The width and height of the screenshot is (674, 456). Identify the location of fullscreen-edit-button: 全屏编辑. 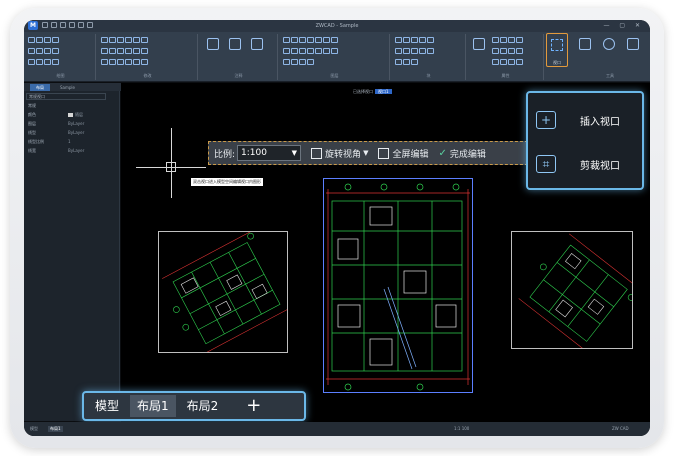
(403, 153).